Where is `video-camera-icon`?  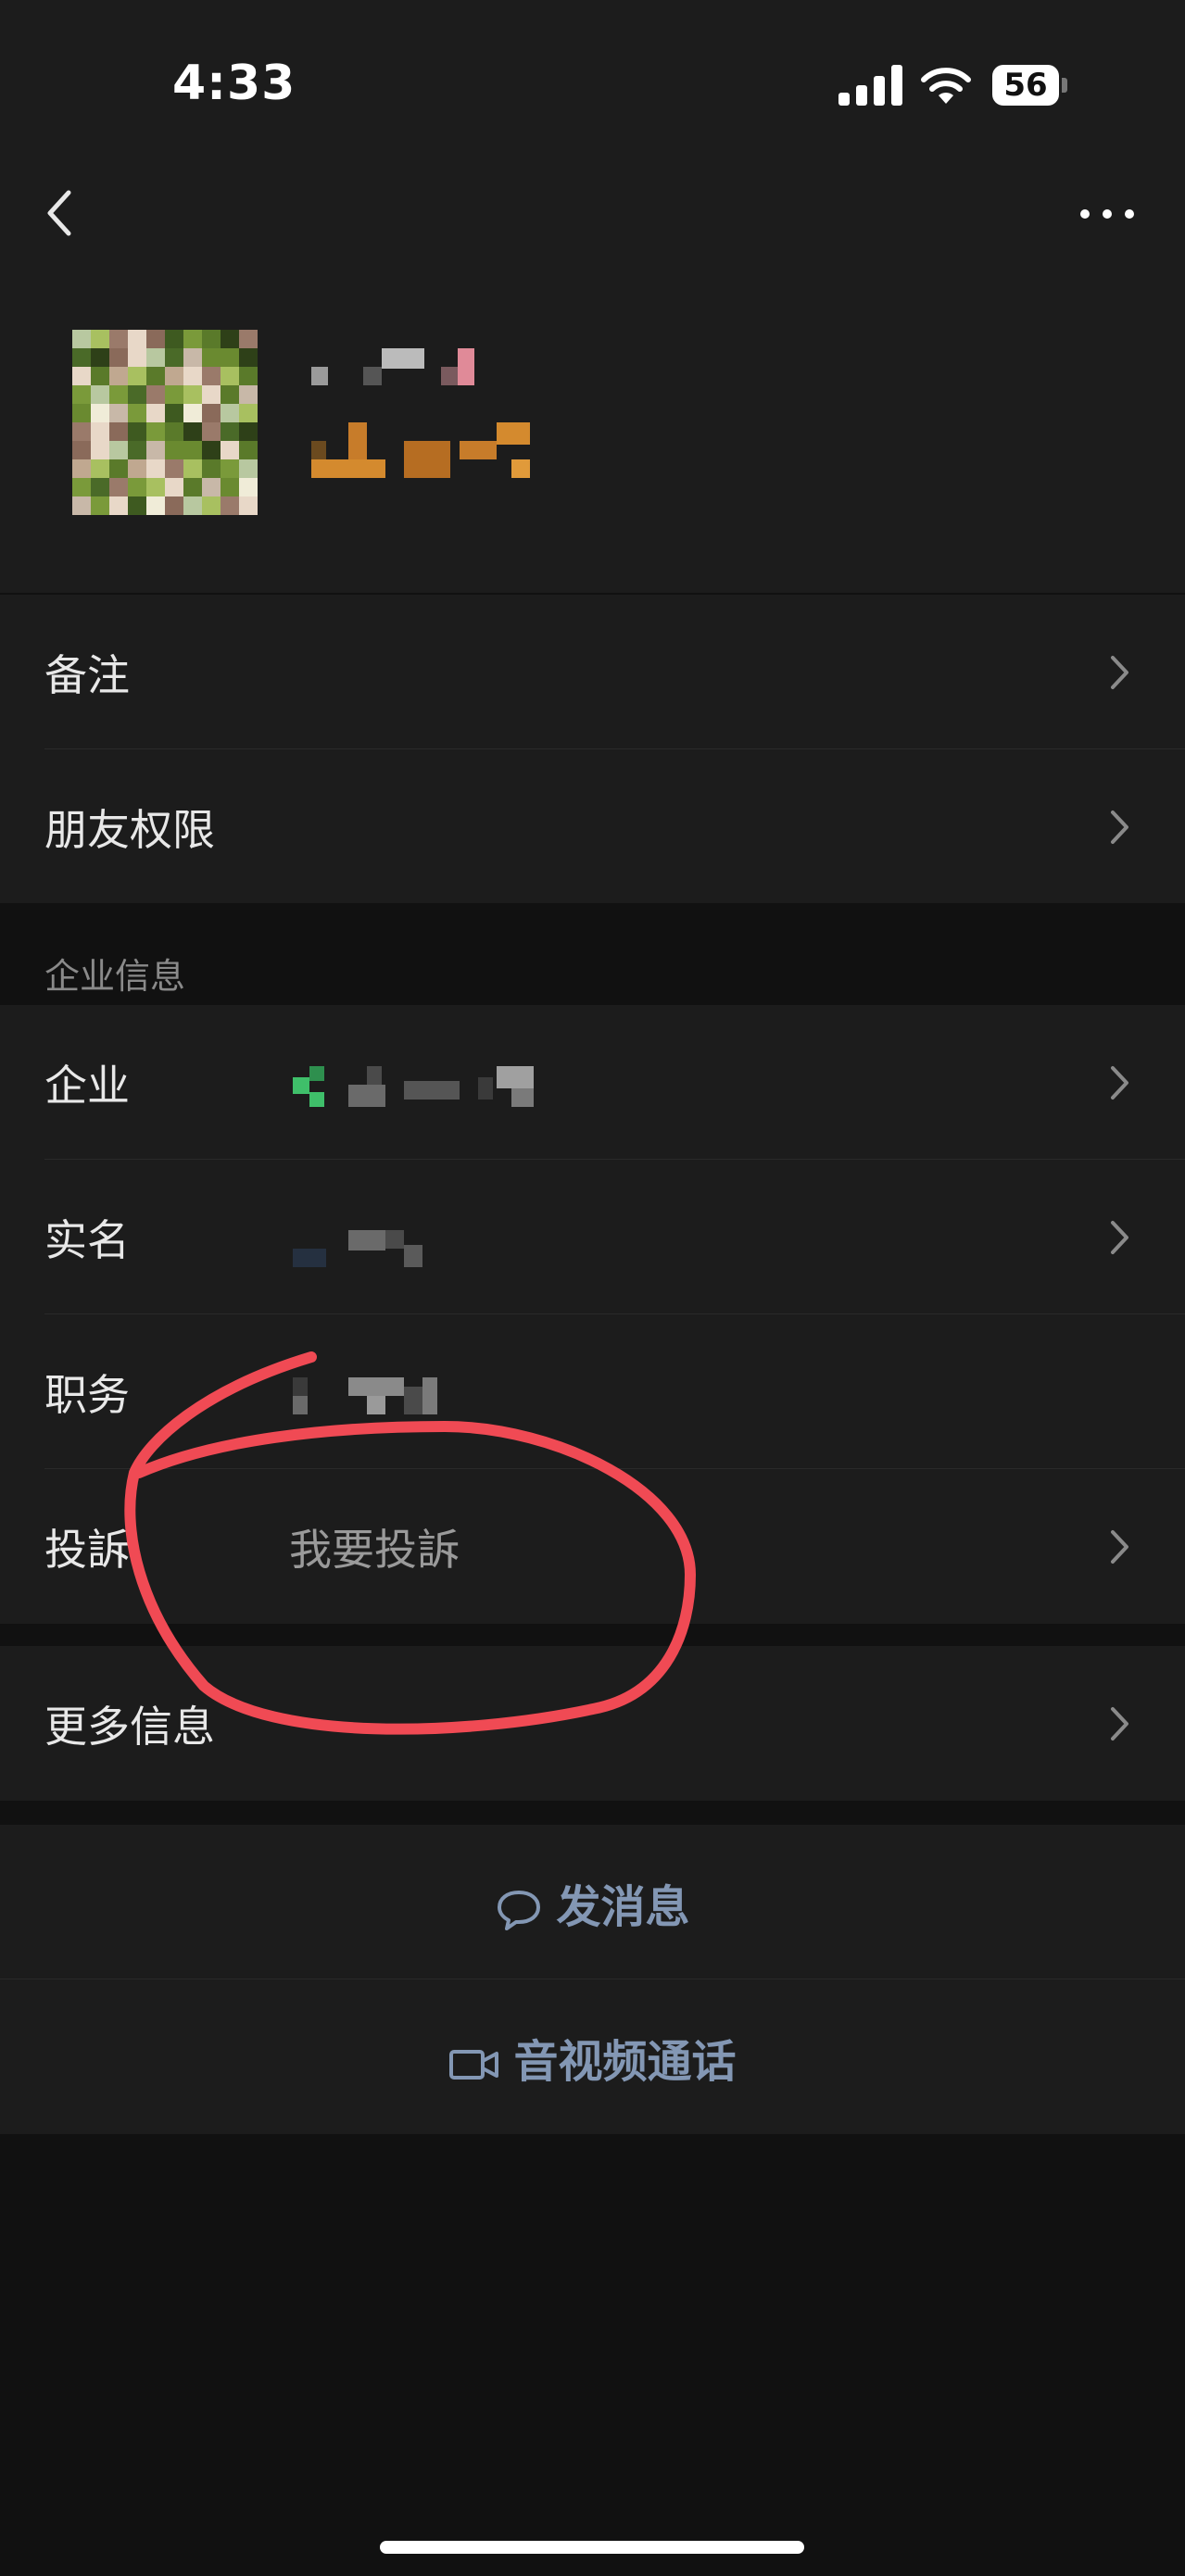
video-camera-icon is located at coordinates (474, 2064).